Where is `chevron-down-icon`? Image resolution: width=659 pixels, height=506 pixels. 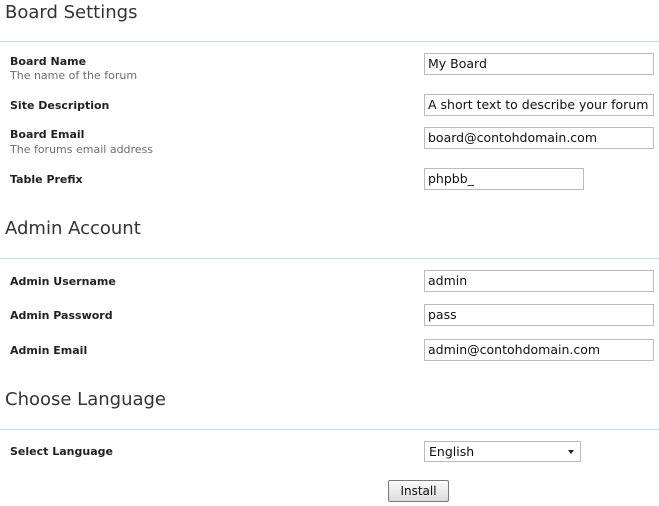
chevron-down-icon is located at coordinates (571, 452).